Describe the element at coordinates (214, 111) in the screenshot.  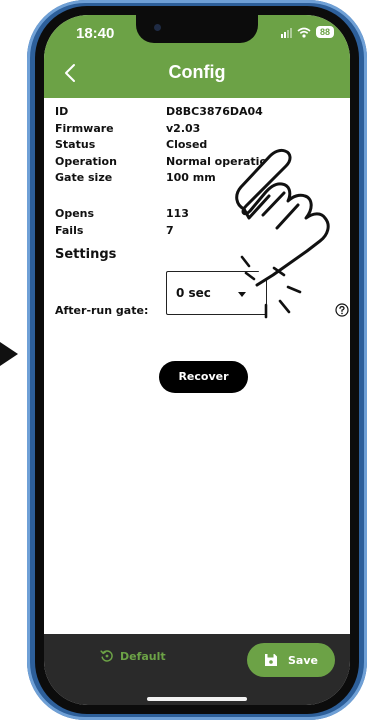
I see `info-value: D8BC3876DA04` at that location.